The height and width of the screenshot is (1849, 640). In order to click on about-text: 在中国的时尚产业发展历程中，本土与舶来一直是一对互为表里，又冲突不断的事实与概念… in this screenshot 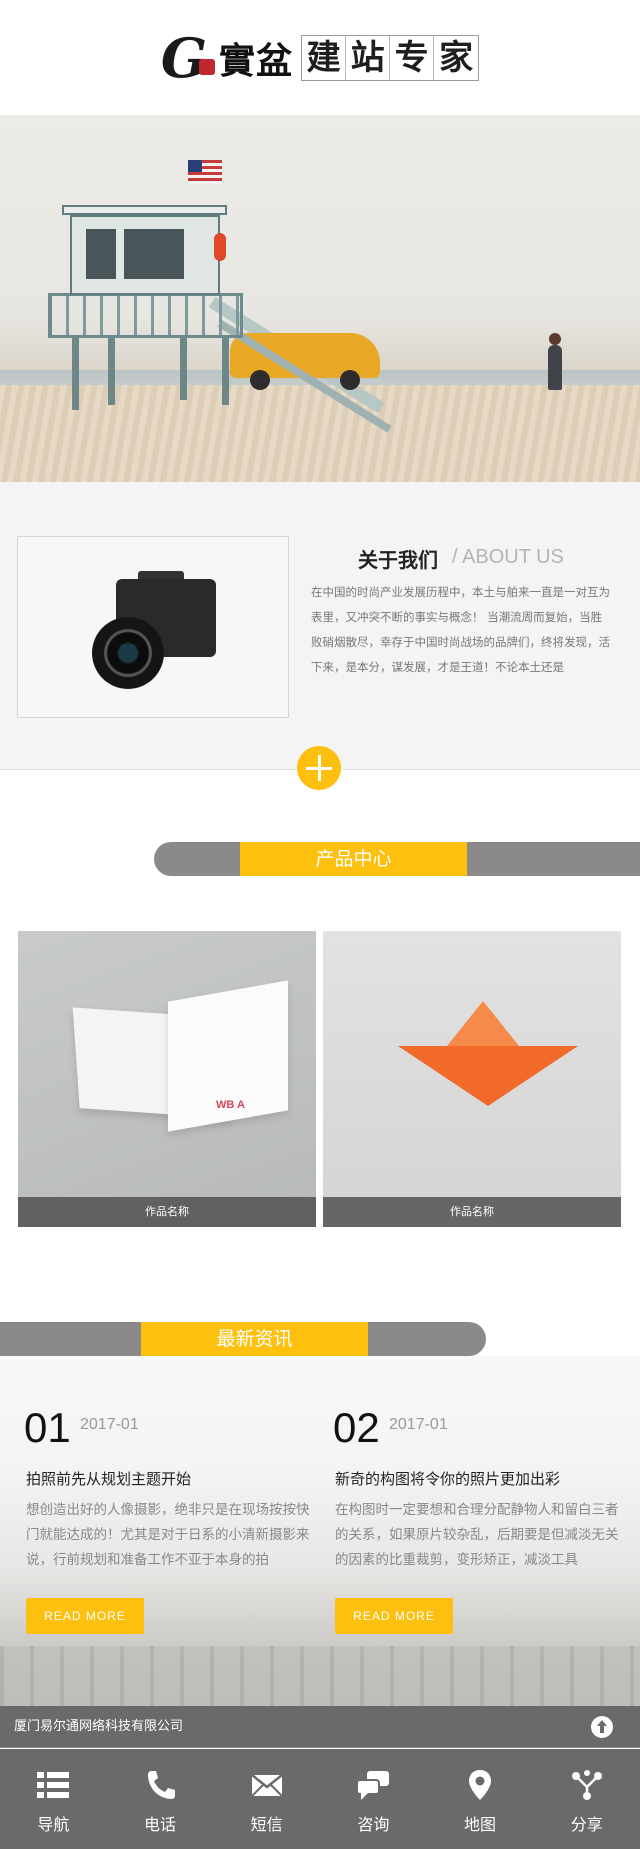, I will do `click(460, 629)`.